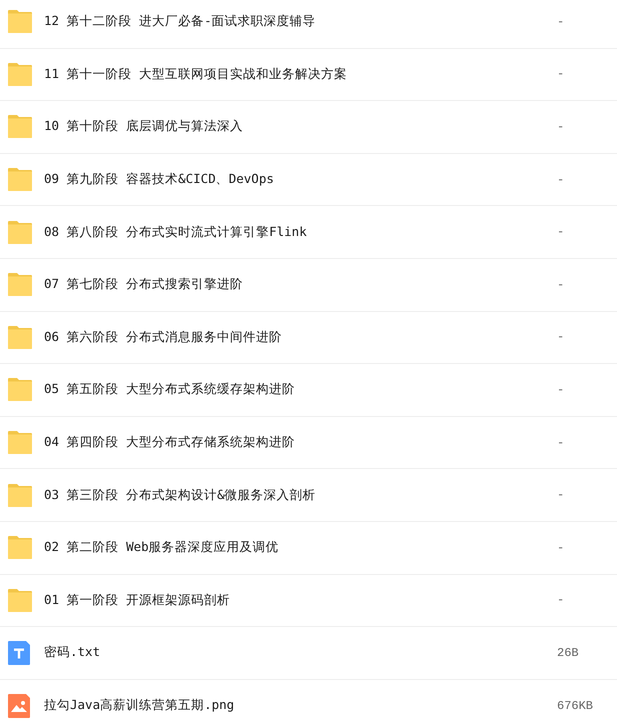  I want to click on file-name: 01 第一阶段 开源框架源码剖析, so click(300, 600).